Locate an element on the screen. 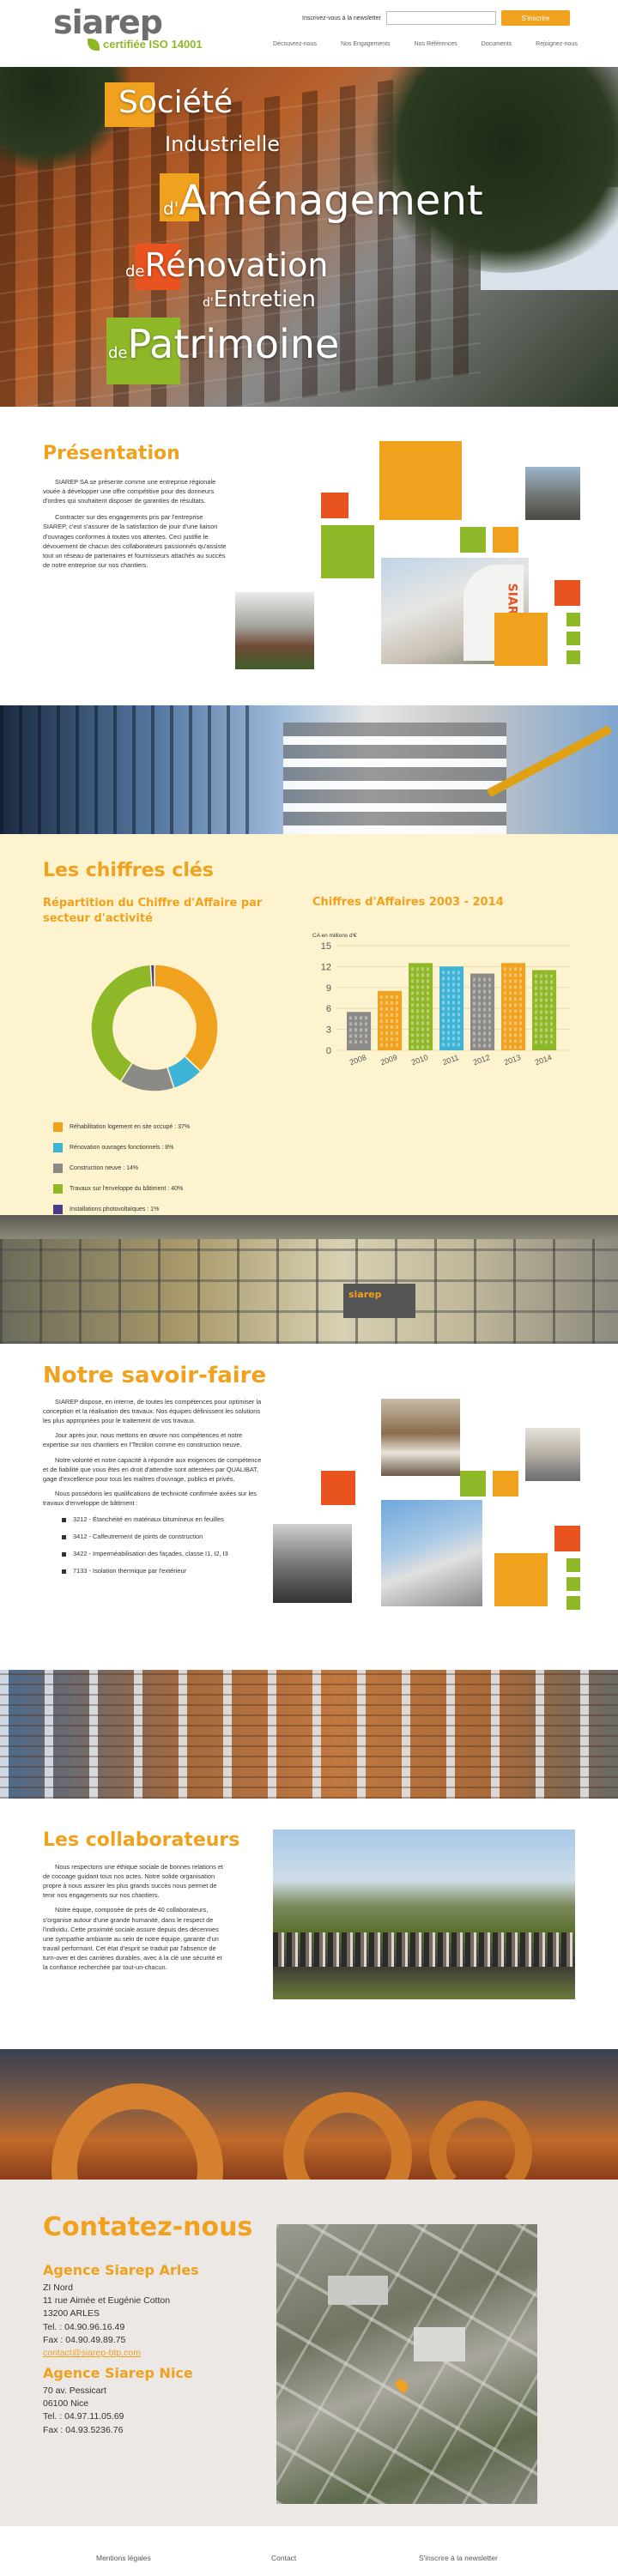  x-tick-label: 2008 is located at coordinates (357, 1060).